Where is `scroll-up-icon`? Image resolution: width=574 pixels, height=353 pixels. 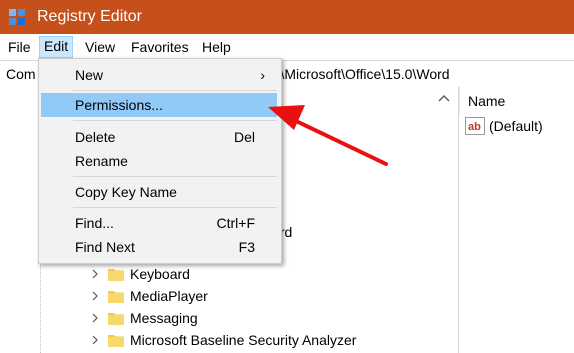 scroll-up-icon is located at coordinates (444, 98).